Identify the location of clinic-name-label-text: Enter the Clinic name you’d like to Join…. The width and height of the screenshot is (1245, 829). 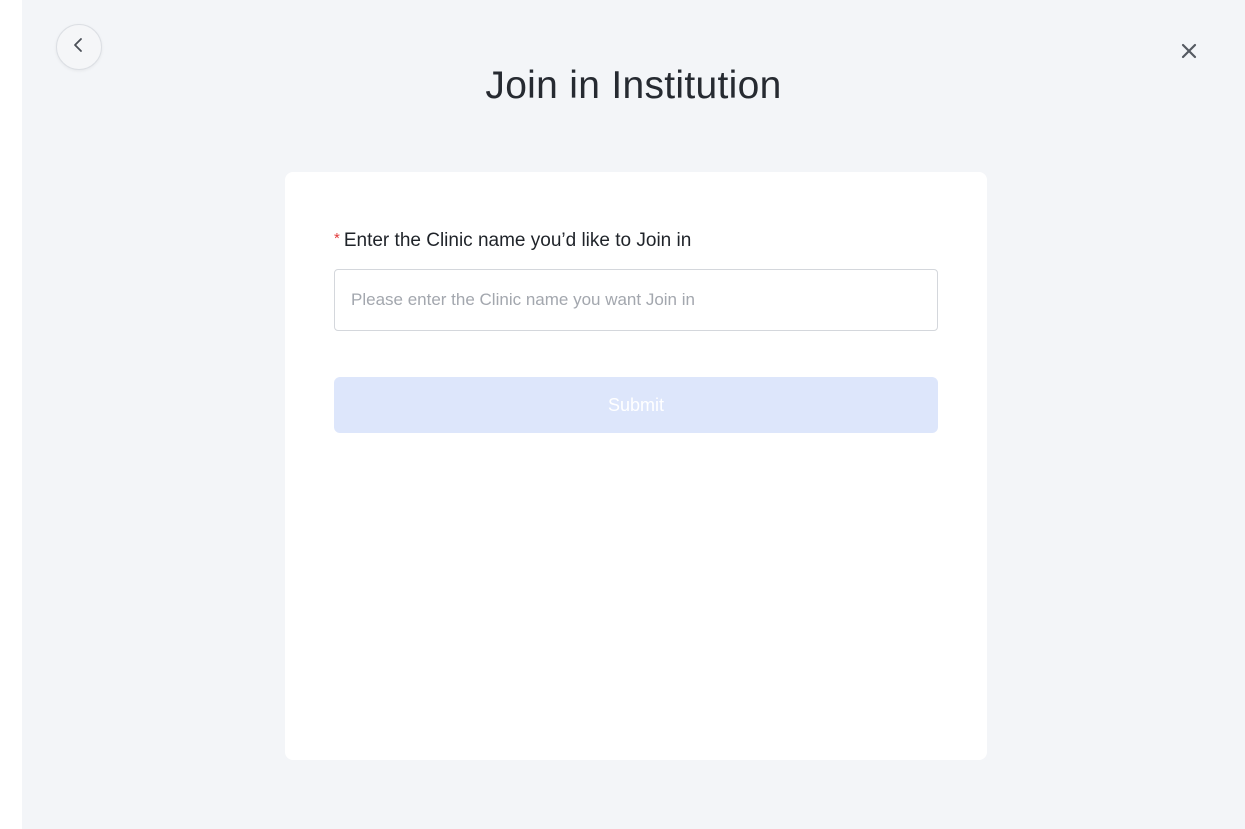
(517, 240).